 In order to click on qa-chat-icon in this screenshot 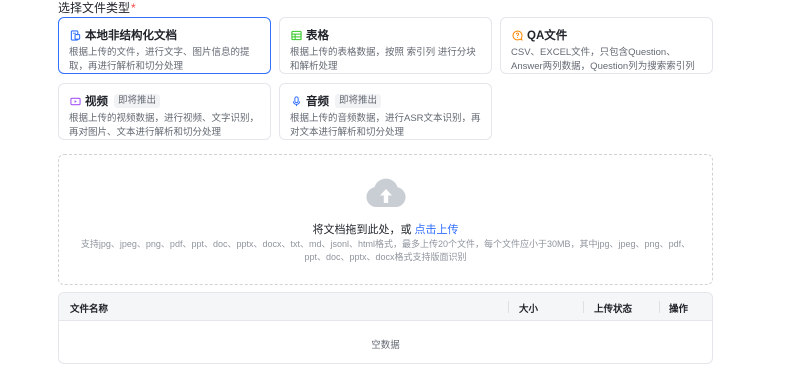, I will do `click(517, 35)`.